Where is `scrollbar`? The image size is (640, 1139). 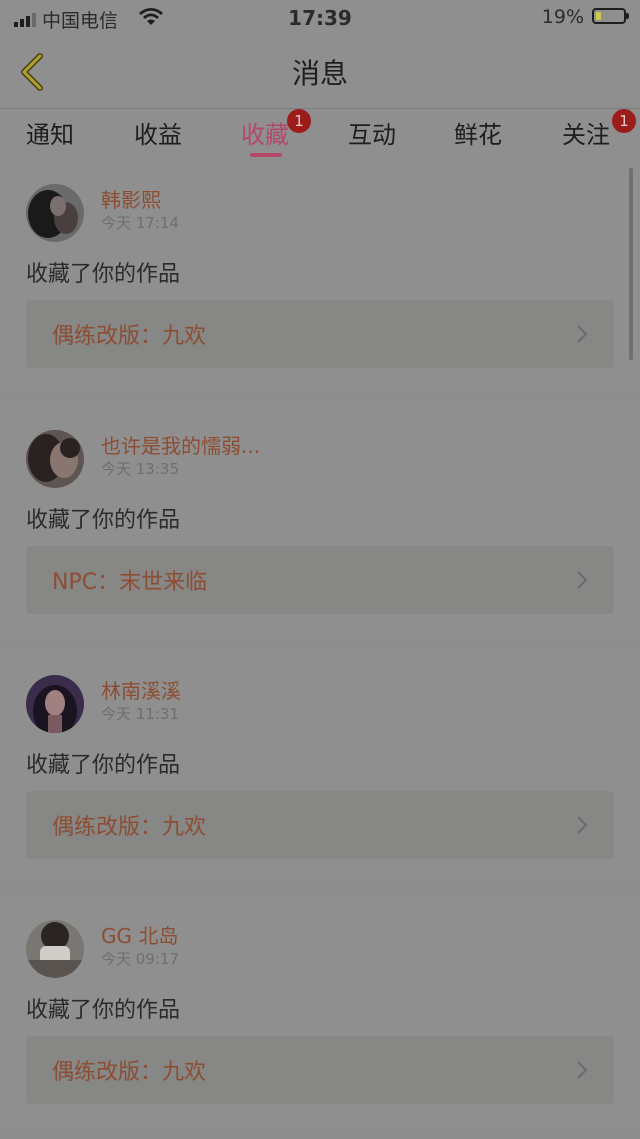
scrollbar is located at coordinates (631, 264).